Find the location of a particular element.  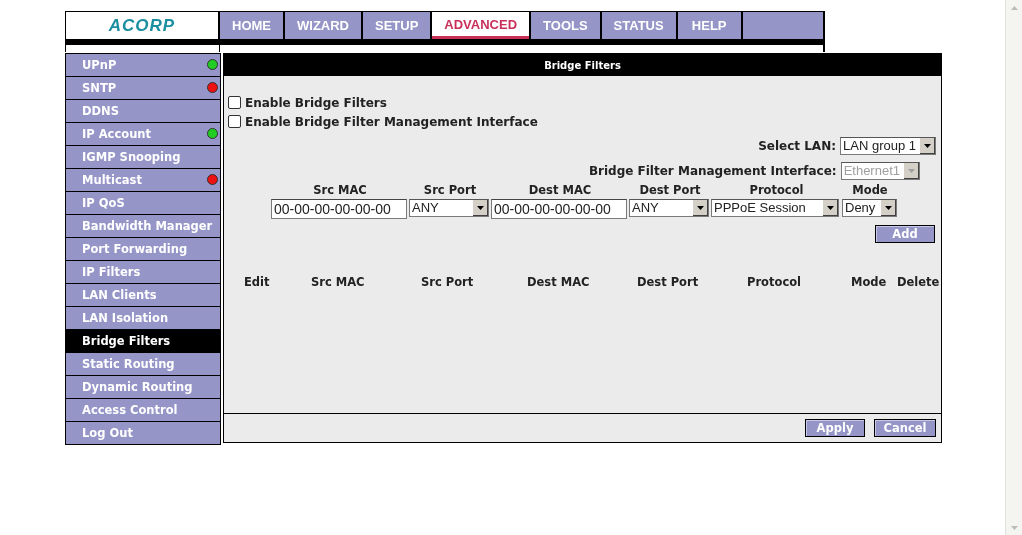

sidebar-item: SNTP is located at coordinates (143, 88).